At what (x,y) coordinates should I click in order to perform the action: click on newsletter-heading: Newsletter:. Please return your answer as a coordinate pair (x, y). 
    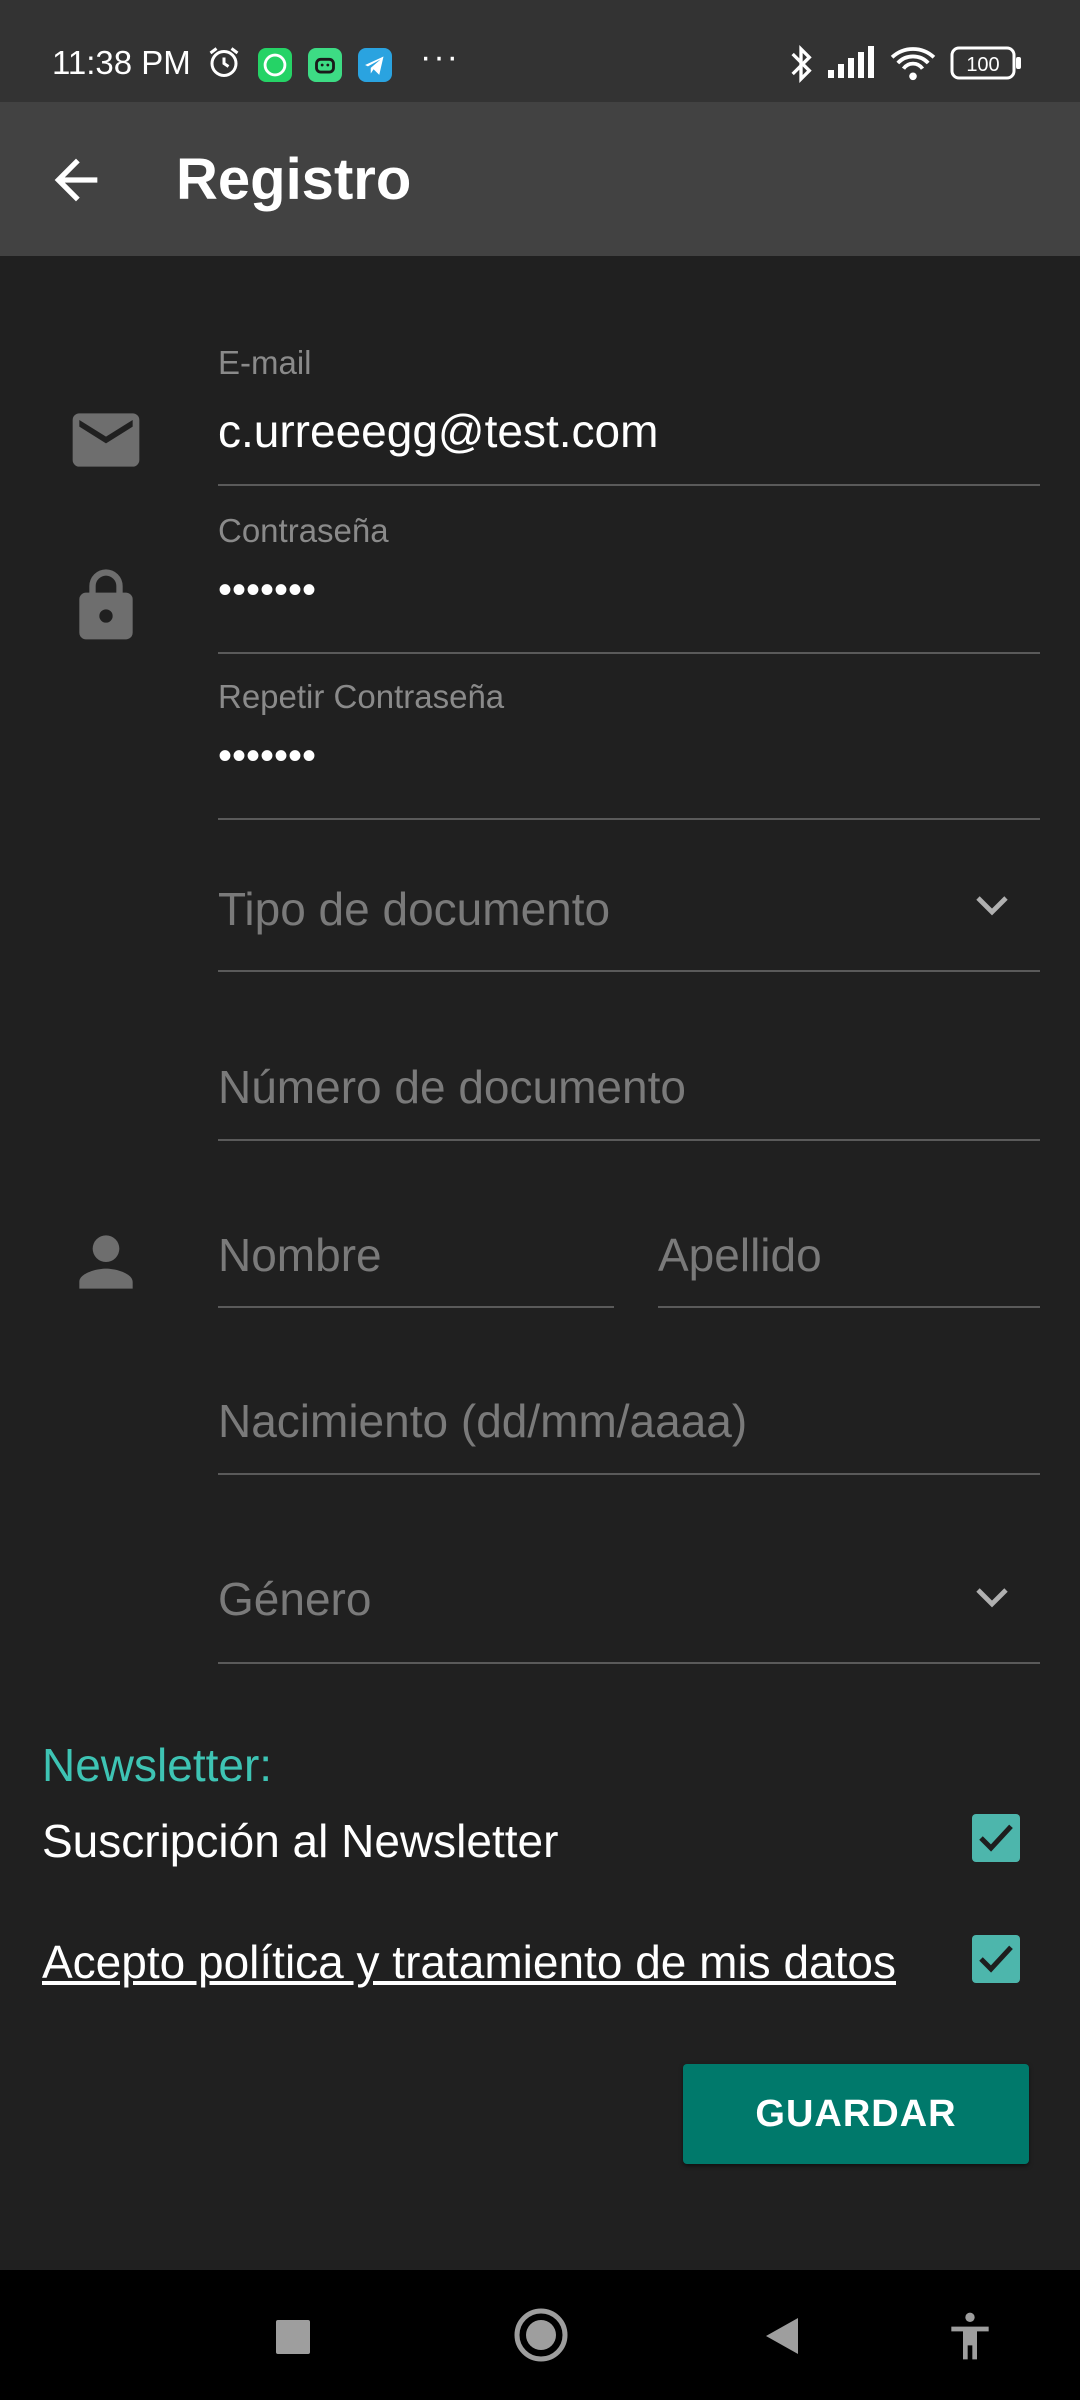
    Looking at the image, I should click on (157, 1765).